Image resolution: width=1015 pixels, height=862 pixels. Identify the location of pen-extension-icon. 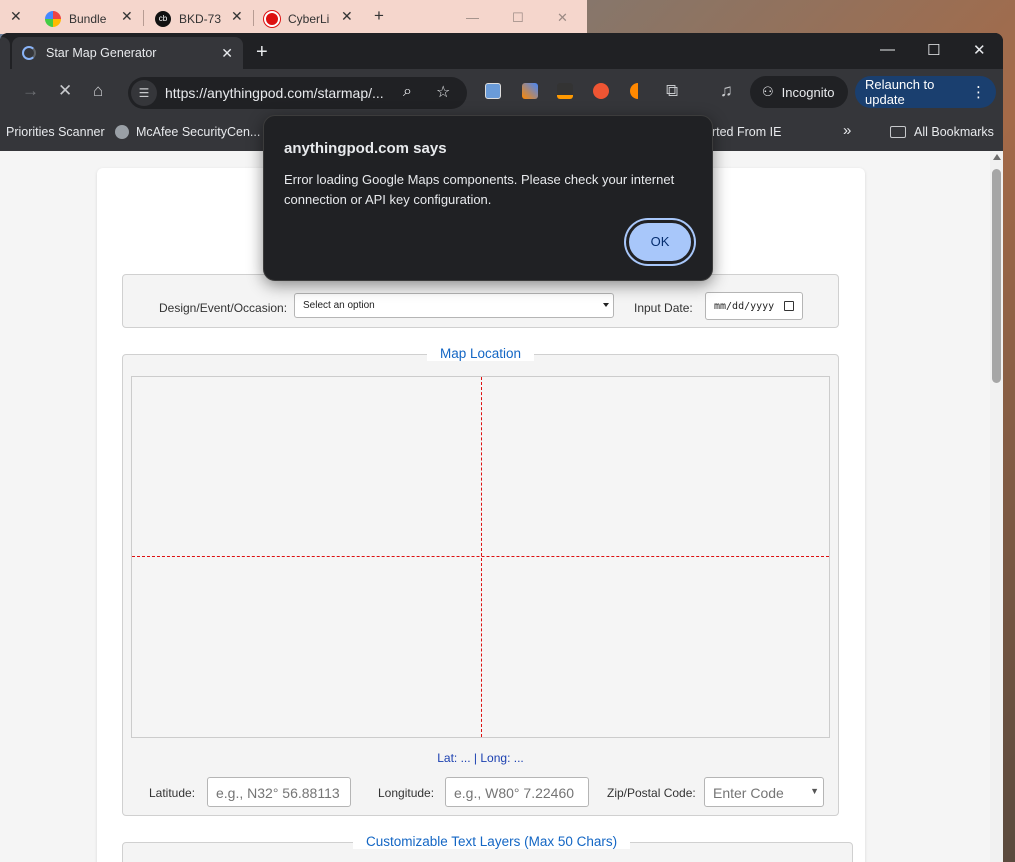
(530, 91).